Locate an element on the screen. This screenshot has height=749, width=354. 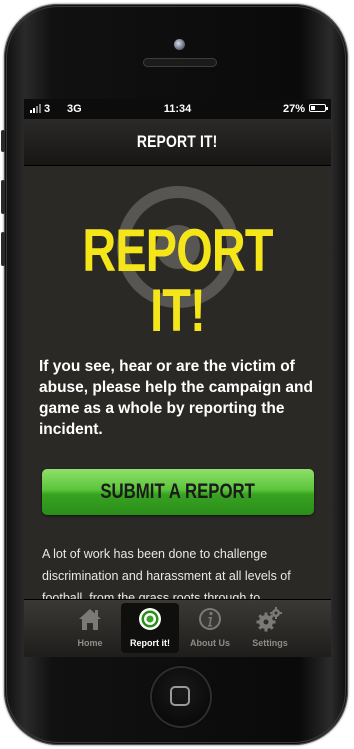
hero-title: REPORT IT! is located at coordinates (177, 280).